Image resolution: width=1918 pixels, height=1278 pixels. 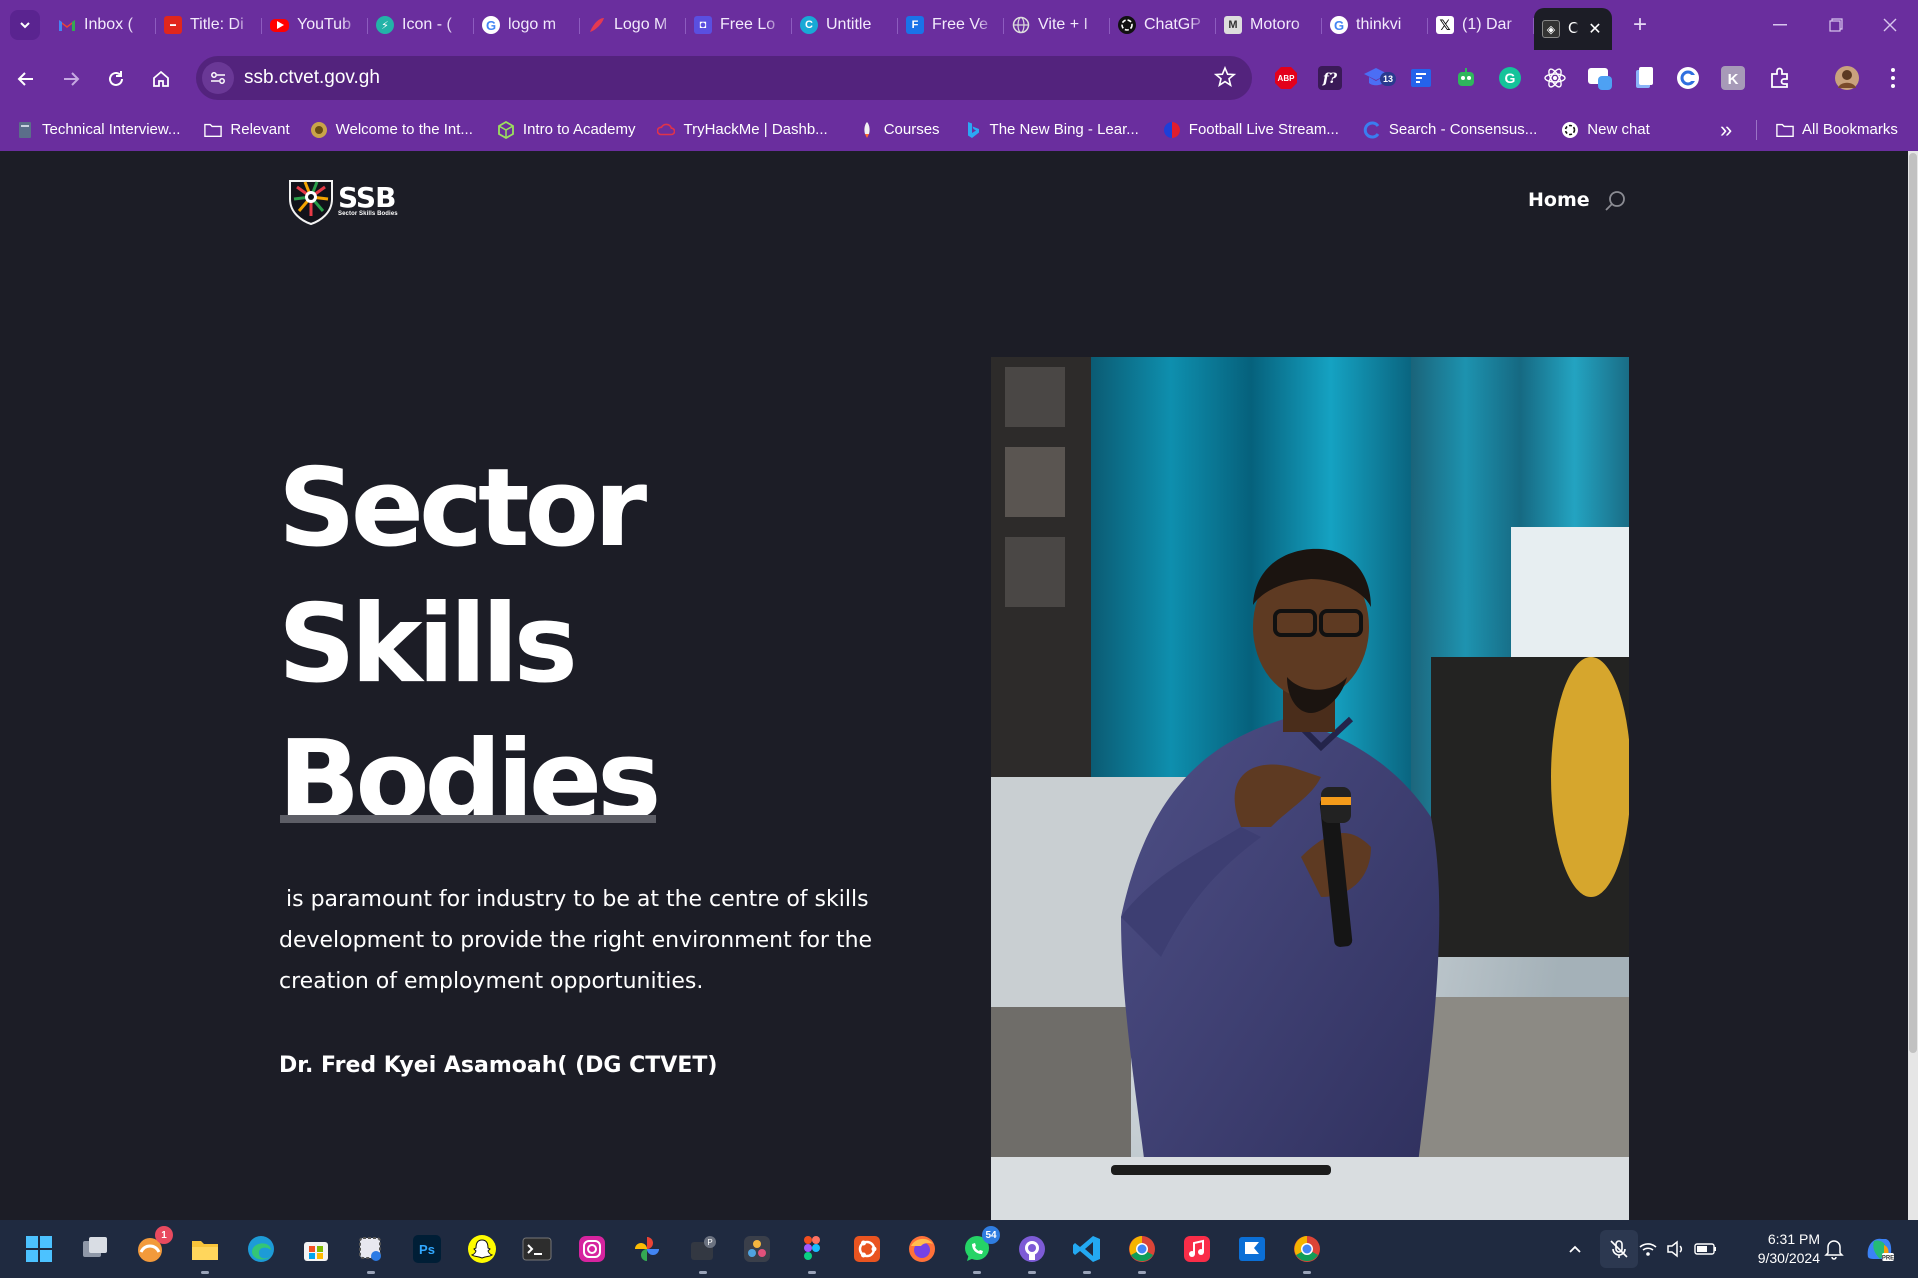 I want to click on tab-free-vector: F Free Ve, so click(x=951, y=25).